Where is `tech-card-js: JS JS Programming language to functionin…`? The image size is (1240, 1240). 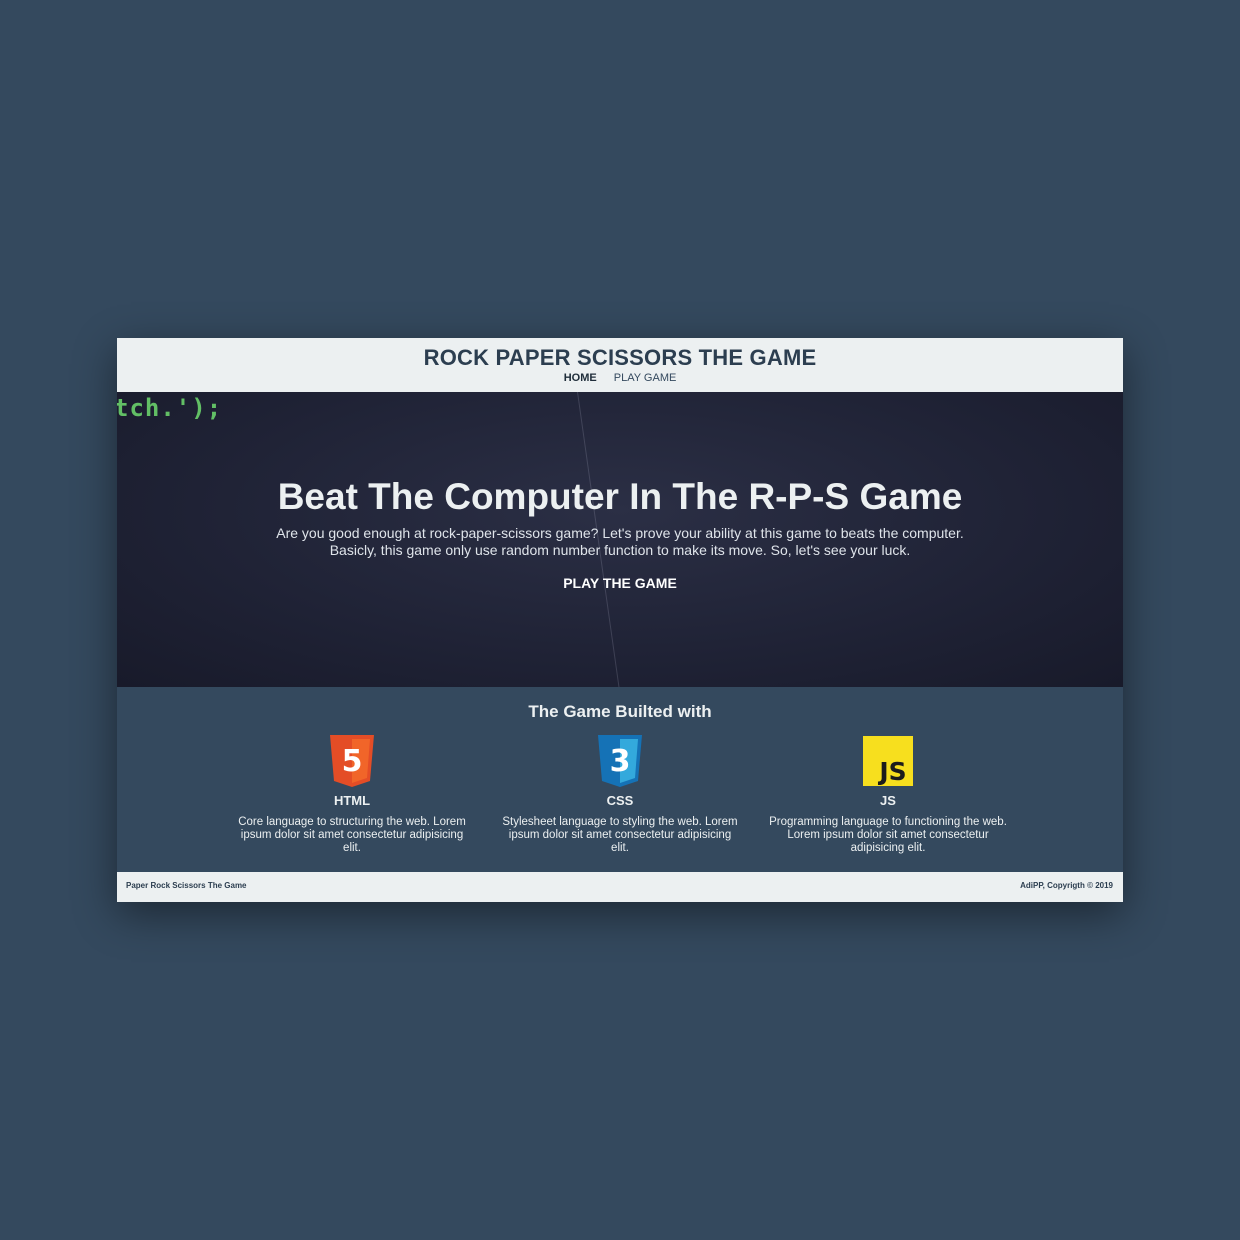 tech-card-js: JS JS Programming language to functionin… is located at coordinates (888, 795).